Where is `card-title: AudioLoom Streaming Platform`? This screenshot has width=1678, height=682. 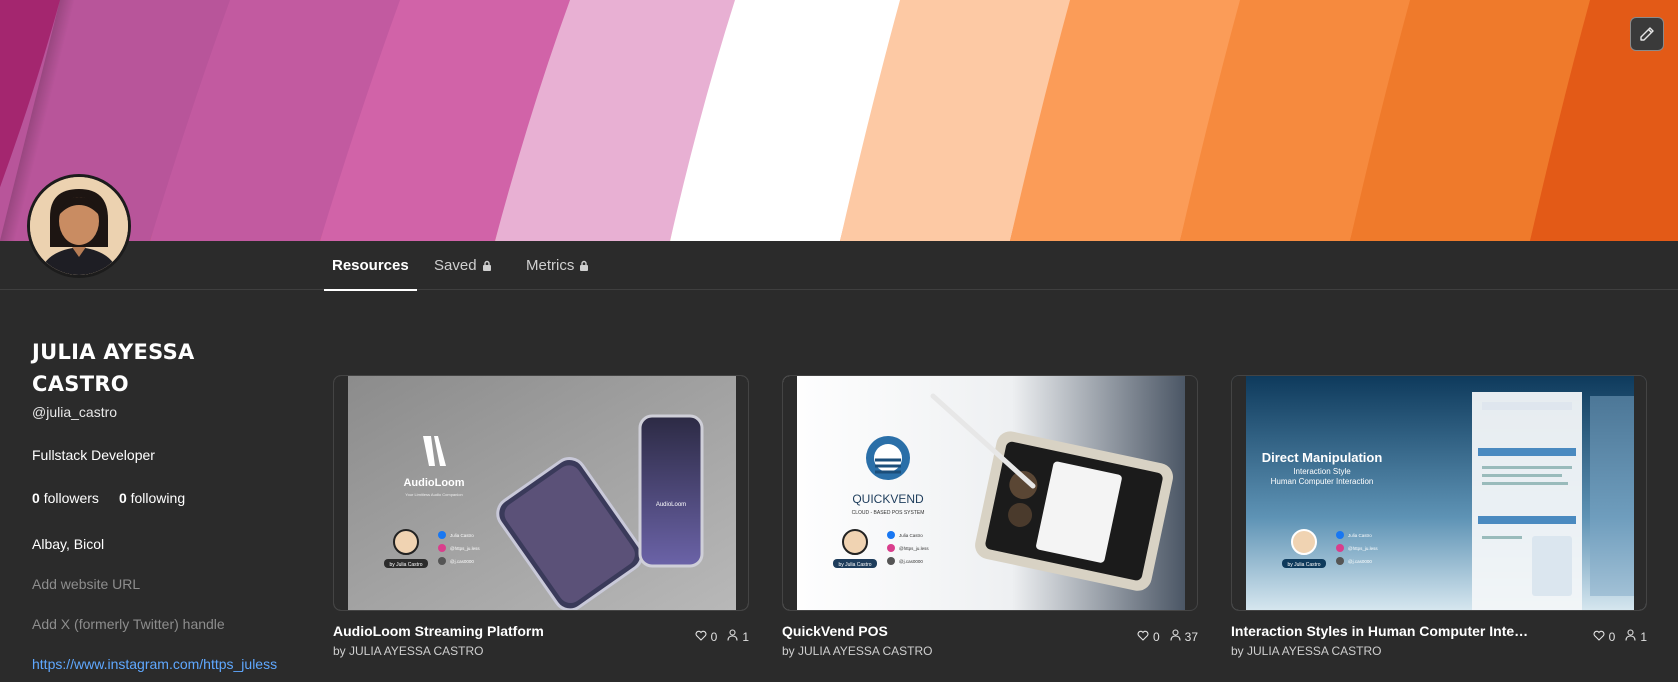
card-title: AudioLoom Streaming Platform is located at coordinates (483, 631).